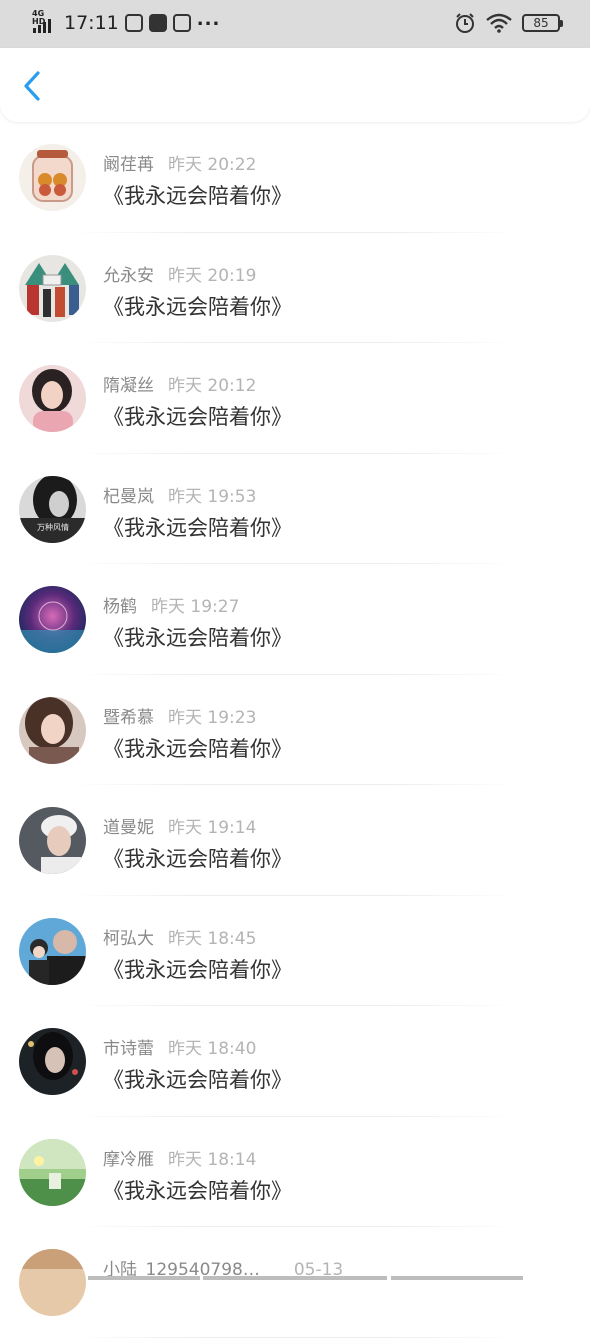  What do you see at coordinates (157, 23) in the screenshot?
I see `mail-icon` at bounding box center [157, 23].